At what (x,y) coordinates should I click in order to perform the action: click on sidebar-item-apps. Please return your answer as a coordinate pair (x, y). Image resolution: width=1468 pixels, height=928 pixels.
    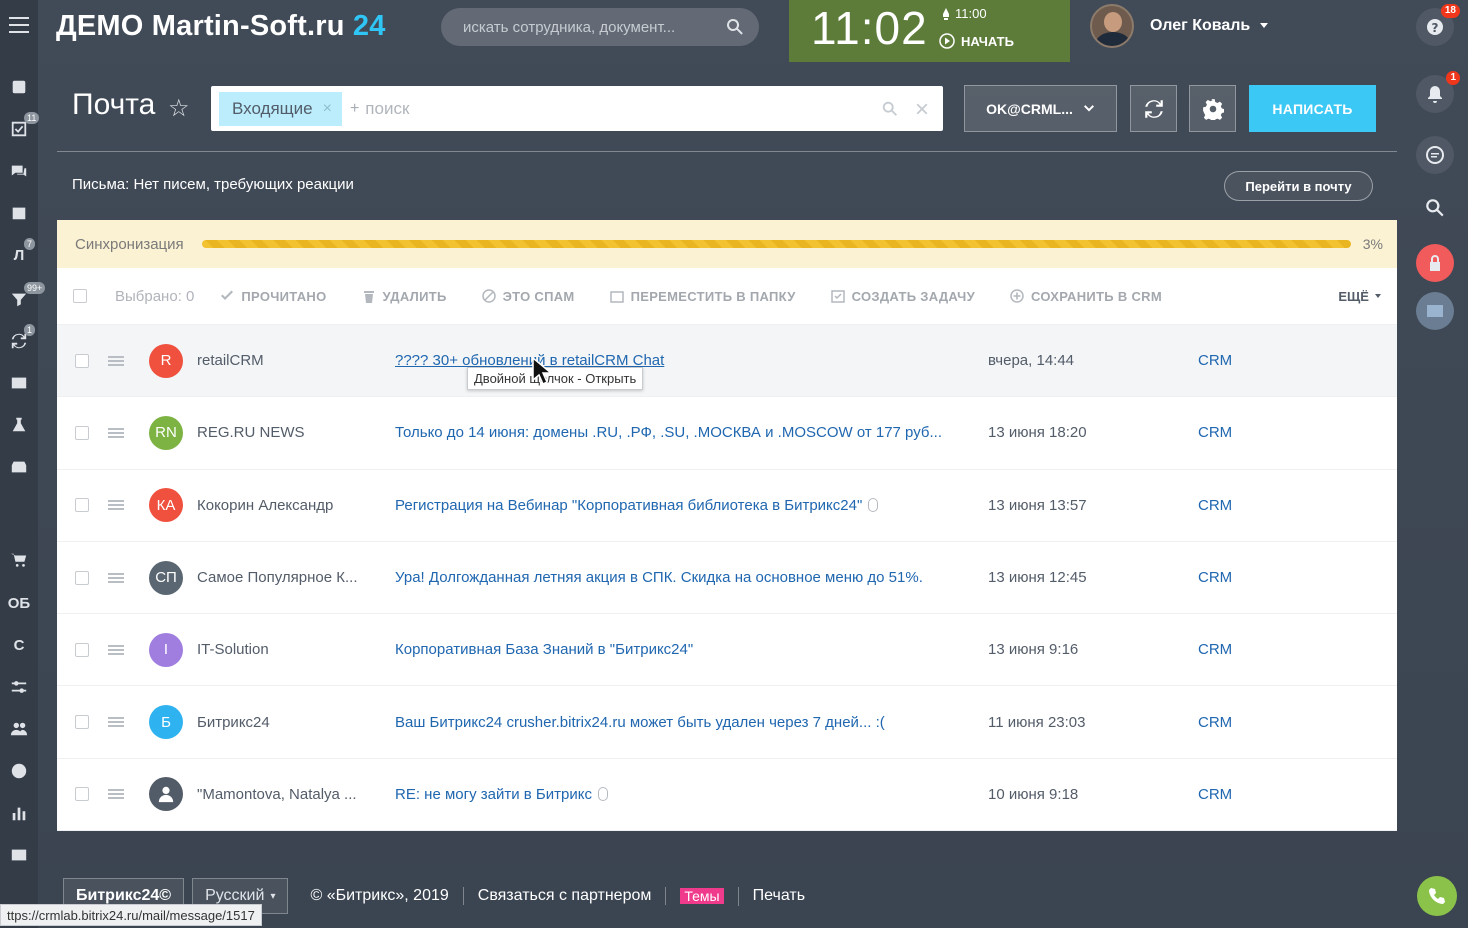
    Looking at the image, I should click on (19, 855).